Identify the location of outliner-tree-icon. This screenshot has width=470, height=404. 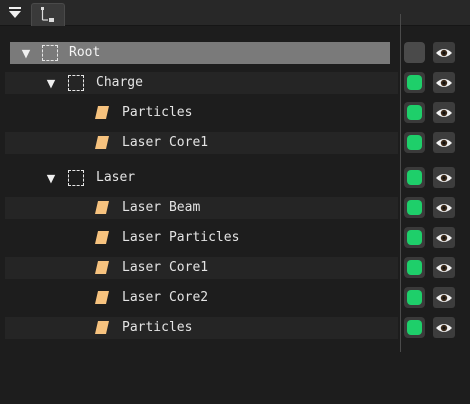
(47, 14).